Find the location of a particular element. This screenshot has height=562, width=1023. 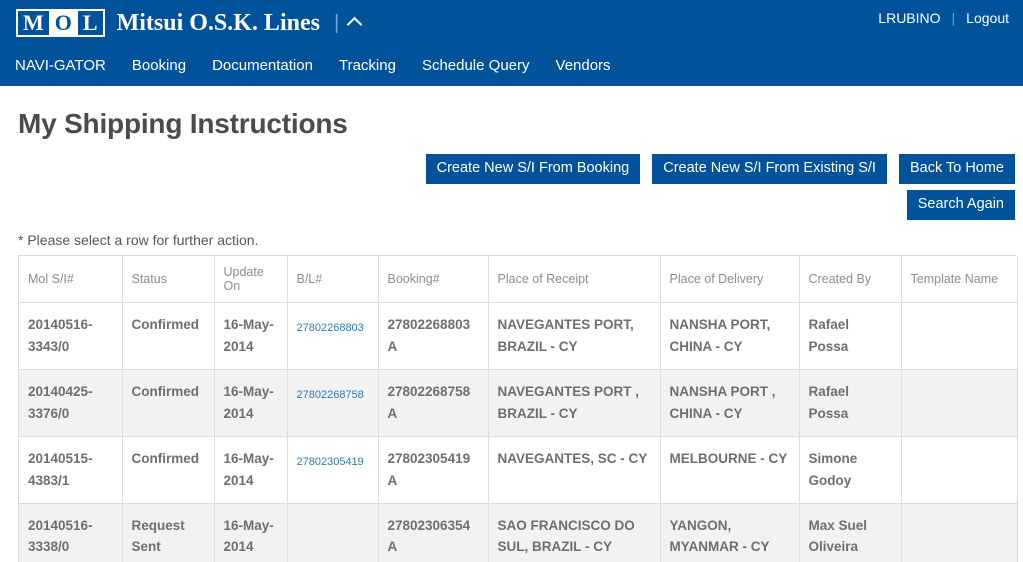

create-new-si-from-booking-button: Create New S/I From Booking is located at coordinates (533, 169).